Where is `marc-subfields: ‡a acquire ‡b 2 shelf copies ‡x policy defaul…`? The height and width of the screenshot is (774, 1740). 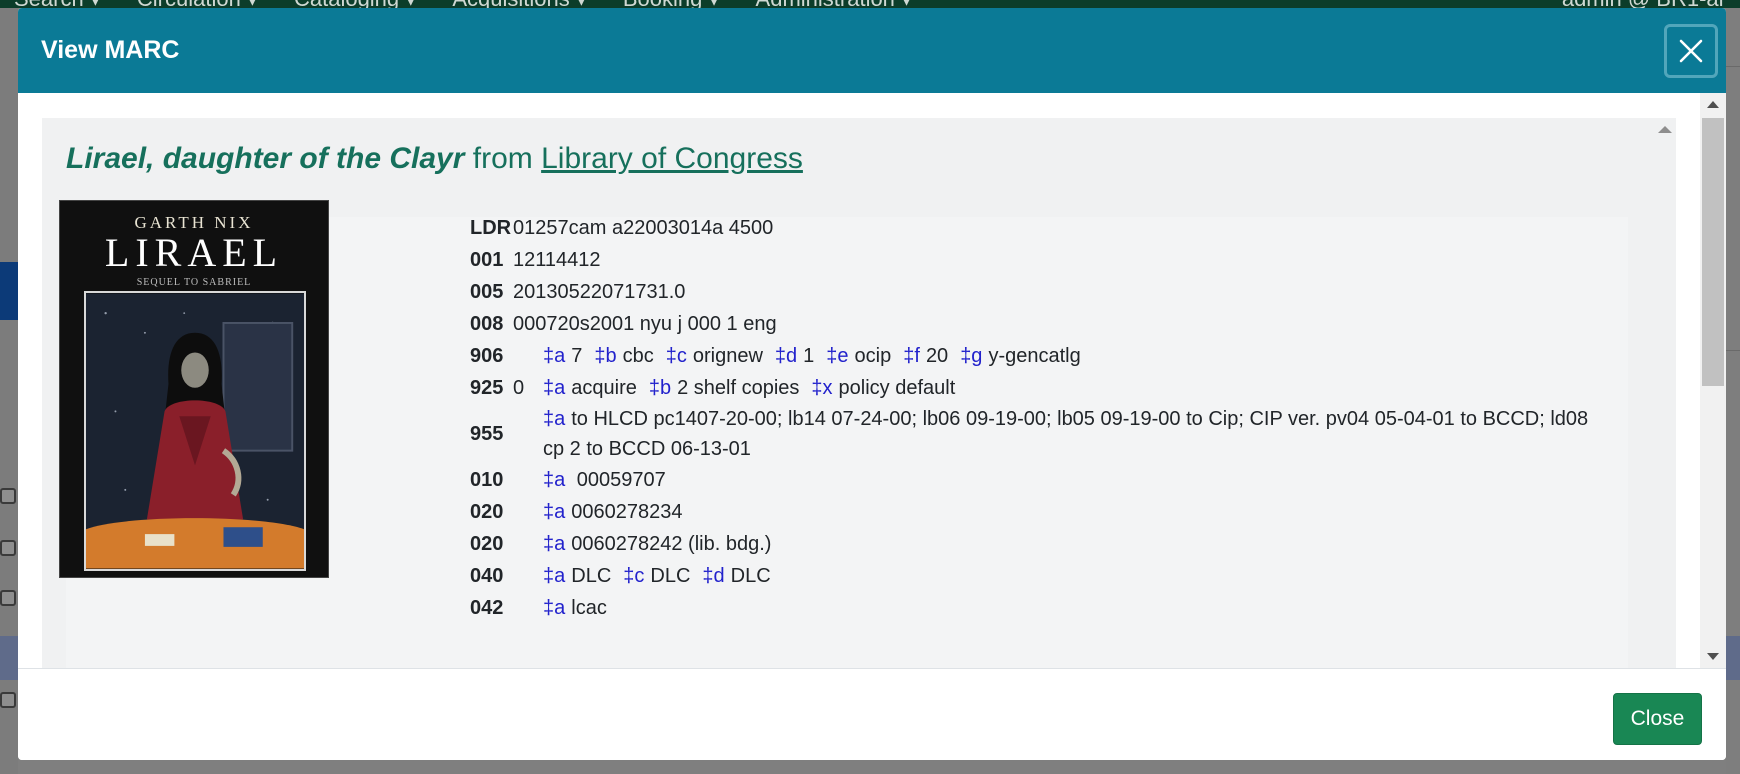 marc-subfields: ‡a acquire ‡b 2 shelf copies ‡x policy defaul… is located at coordinates (1066, 388).